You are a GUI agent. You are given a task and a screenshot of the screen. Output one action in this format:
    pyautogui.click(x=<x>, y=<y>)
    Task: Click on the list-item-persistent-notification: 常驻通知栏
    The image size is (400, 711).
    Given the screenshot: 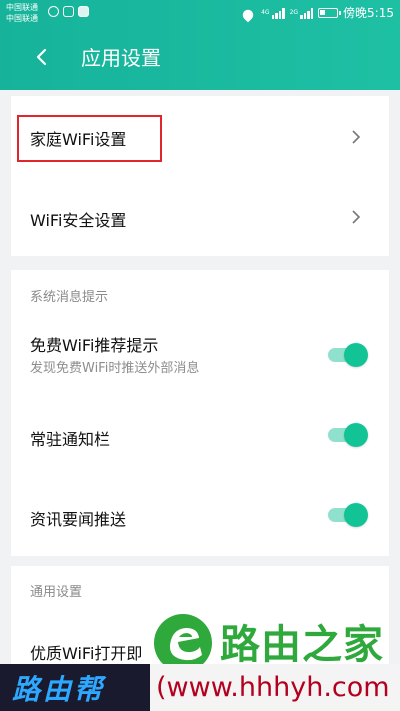 What is the action you would take?
    pyautogui.click(x=200, y=438)
    